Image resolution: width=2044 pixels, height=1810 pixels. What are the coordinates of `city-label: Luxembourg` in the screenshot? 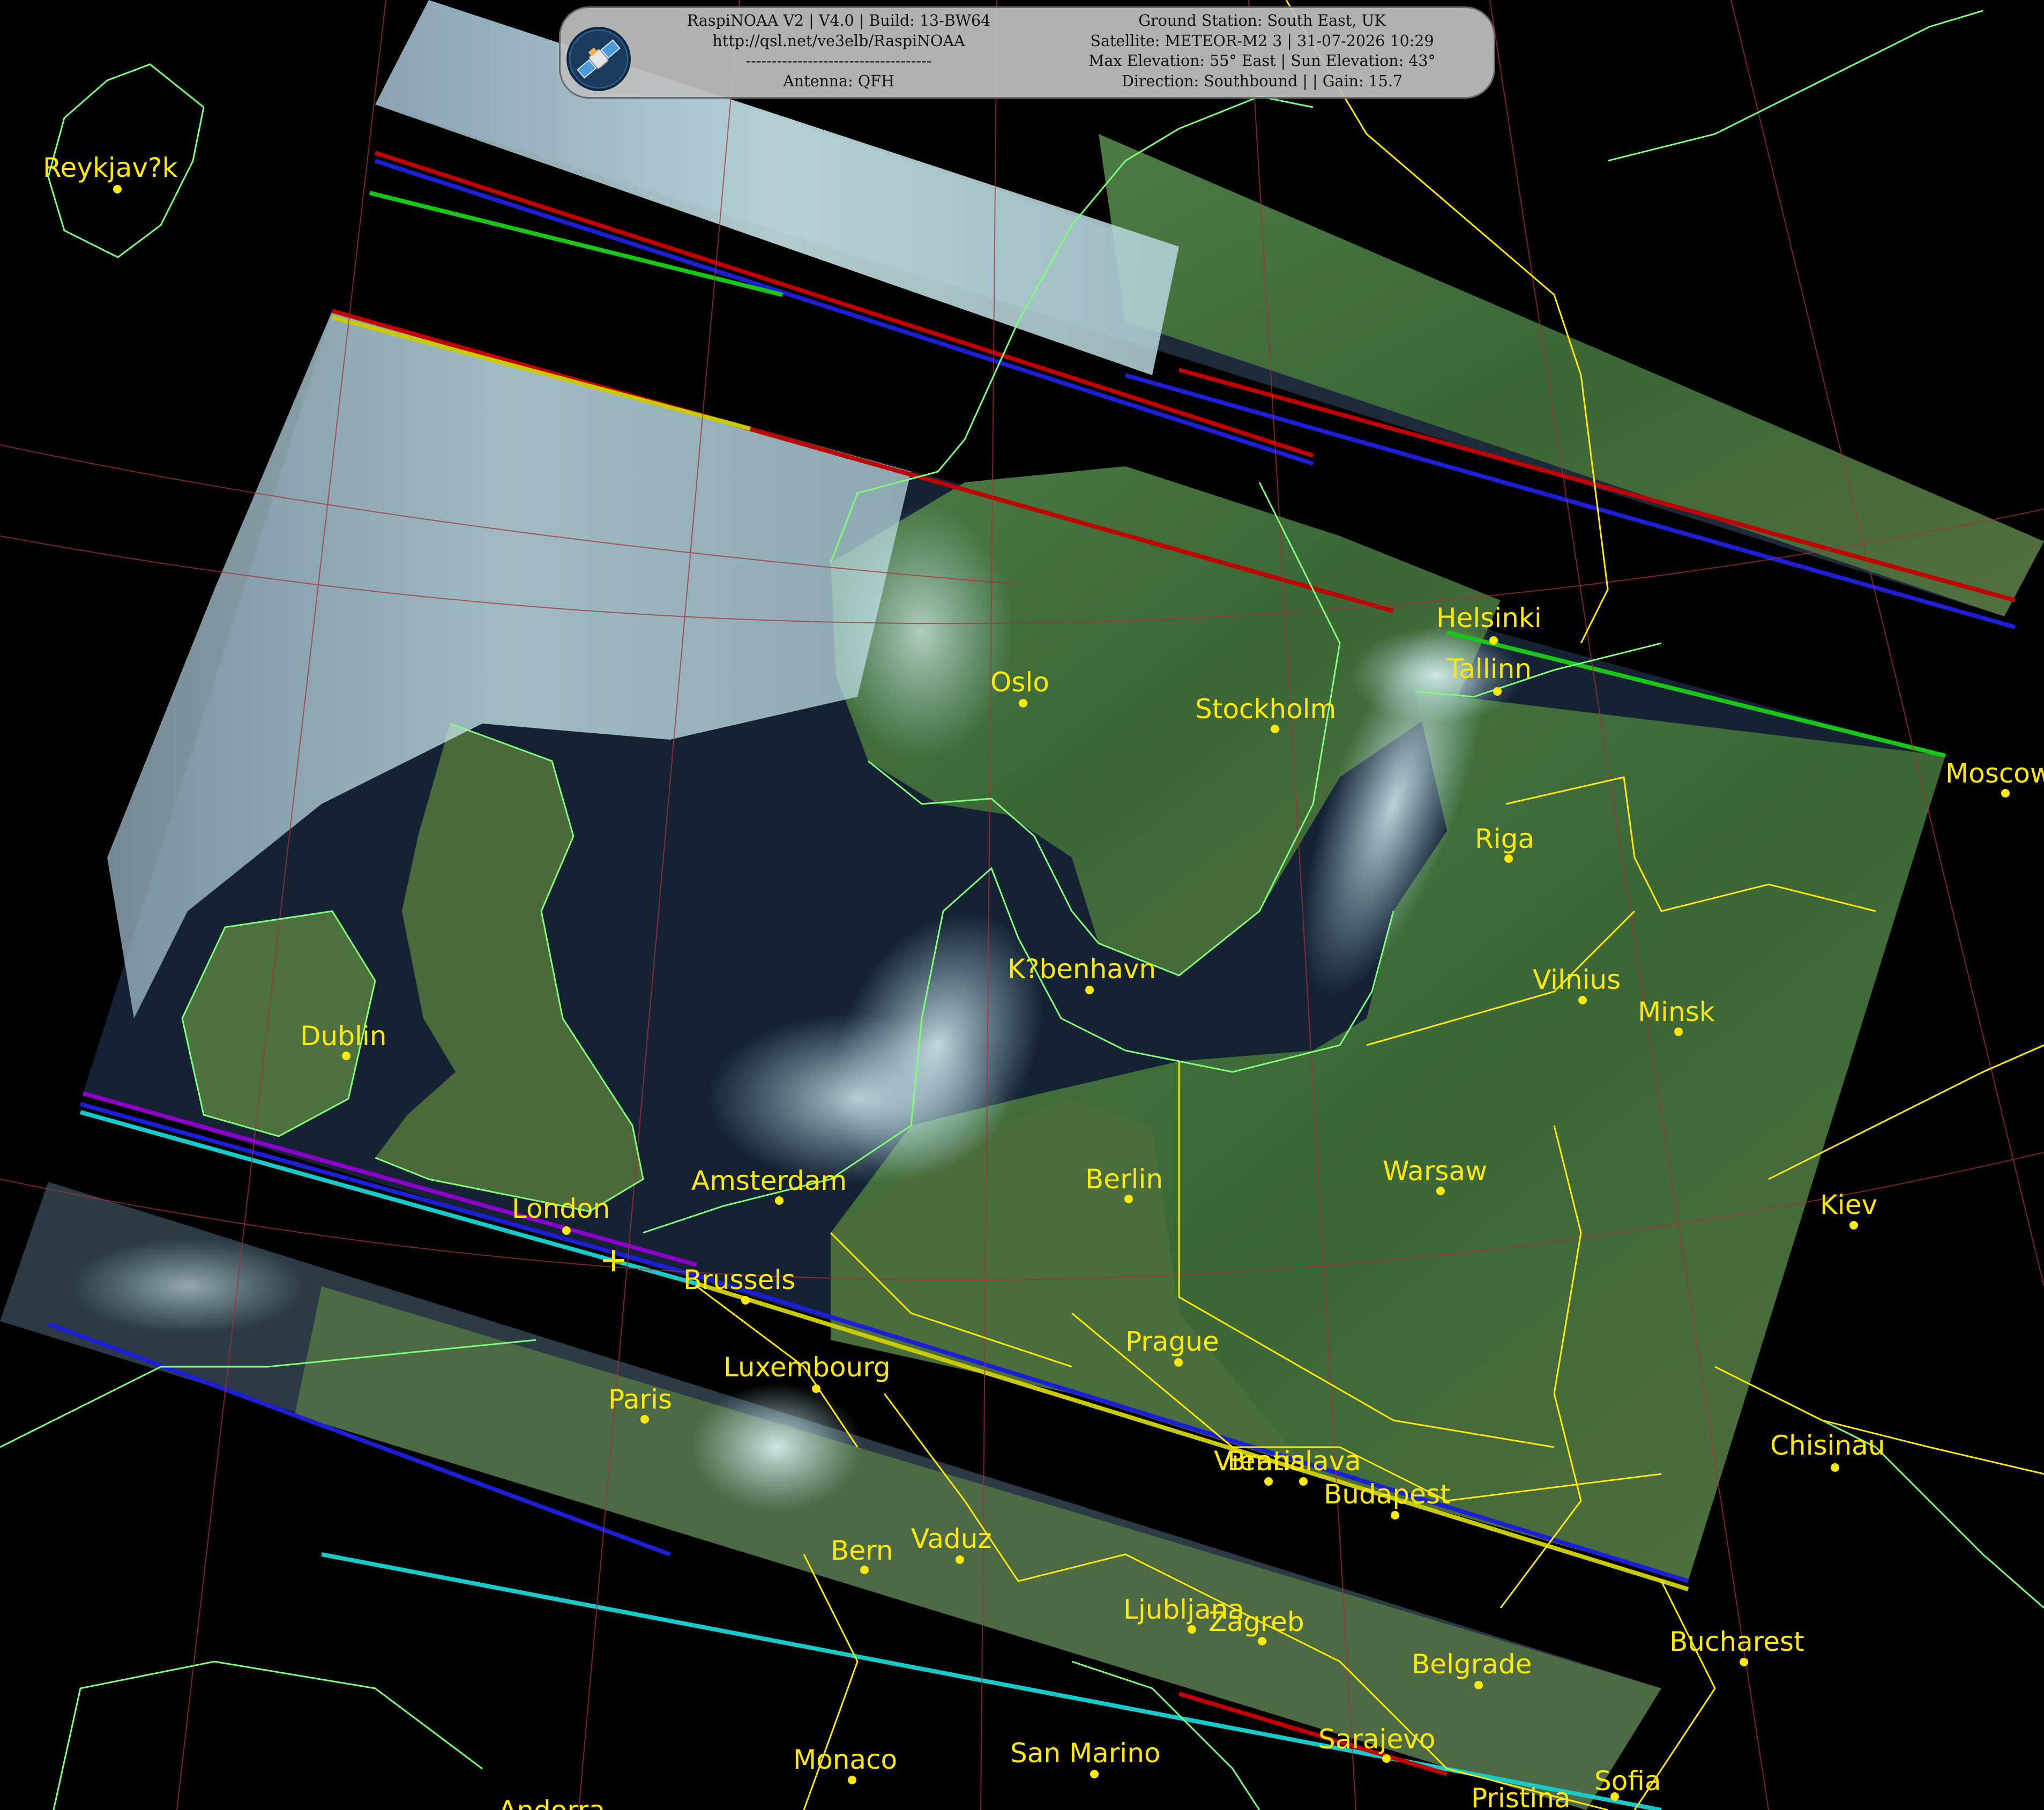 It's located at (807, 1367).